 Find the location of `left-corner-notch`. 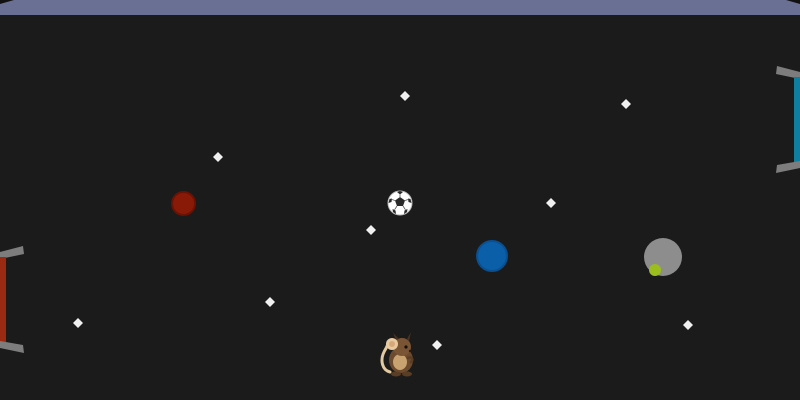

left-corner-notch is located at coordinates (7, 2).